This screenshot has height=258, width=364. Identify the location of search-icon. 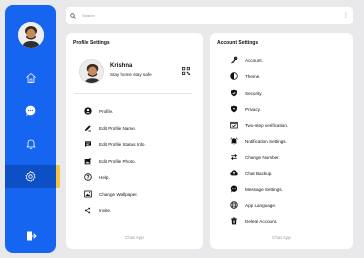
(73, 15).